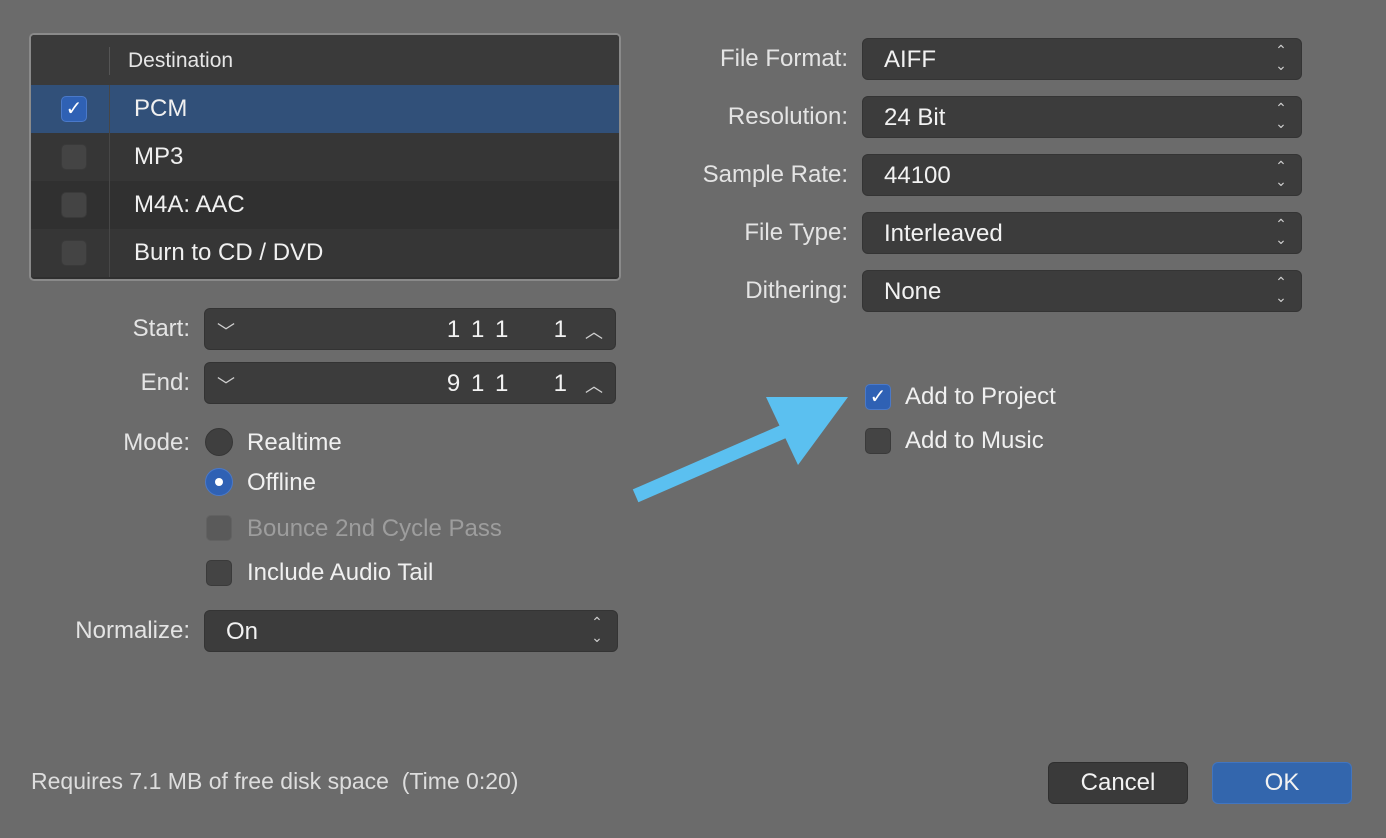 This screenshot has width=1386, height=838. What do you see at coordinates (180, 61) in the screenshot?
I see `destination-column-header: Destination` at bounding box center [180, 61].